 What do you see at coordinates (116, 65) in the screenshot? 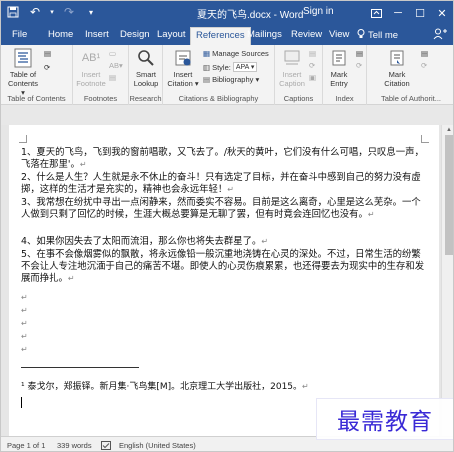
I see `next-footnote-icon: AB▾` at bounding box center [116, 65].